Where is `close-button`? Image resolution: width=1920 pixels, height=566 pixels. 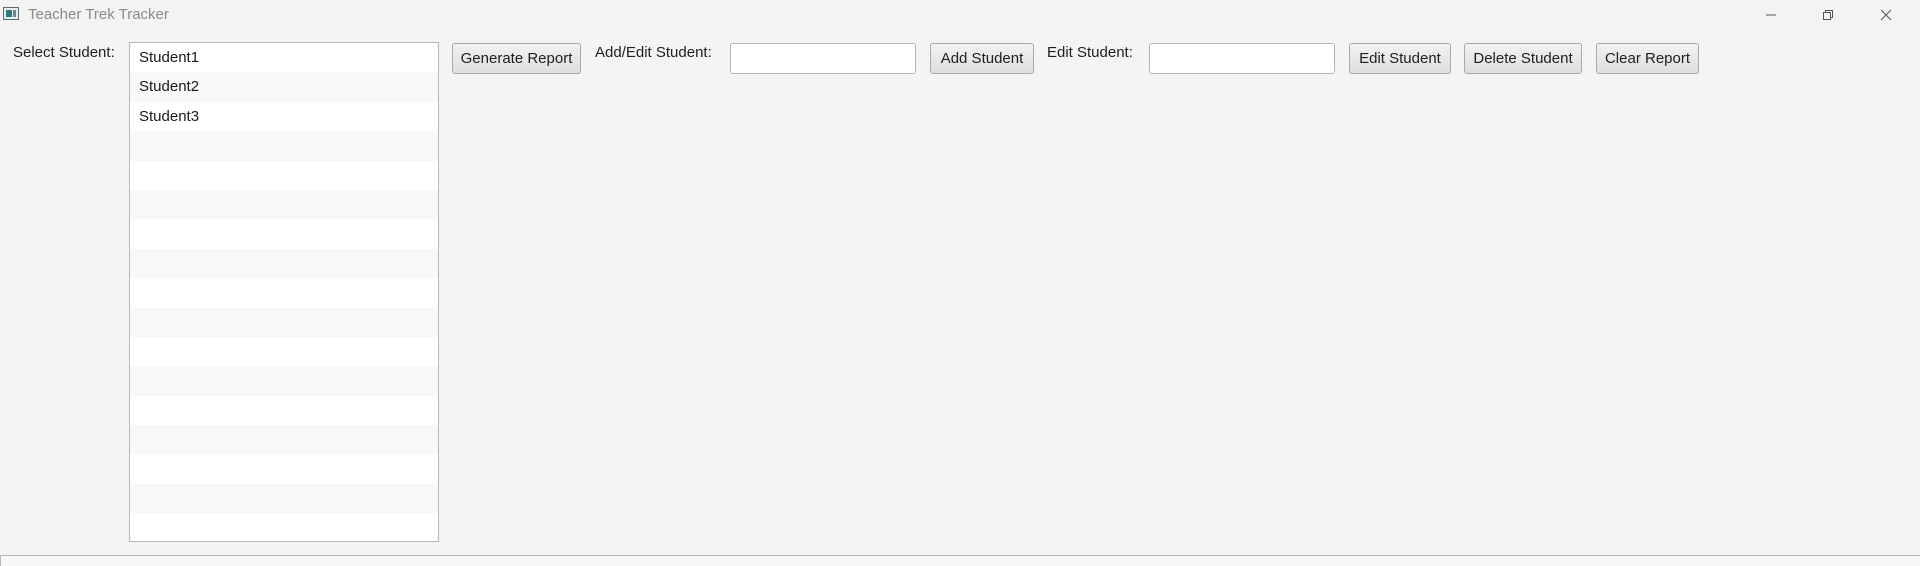
close-button is located at coordinates (1886, 15).